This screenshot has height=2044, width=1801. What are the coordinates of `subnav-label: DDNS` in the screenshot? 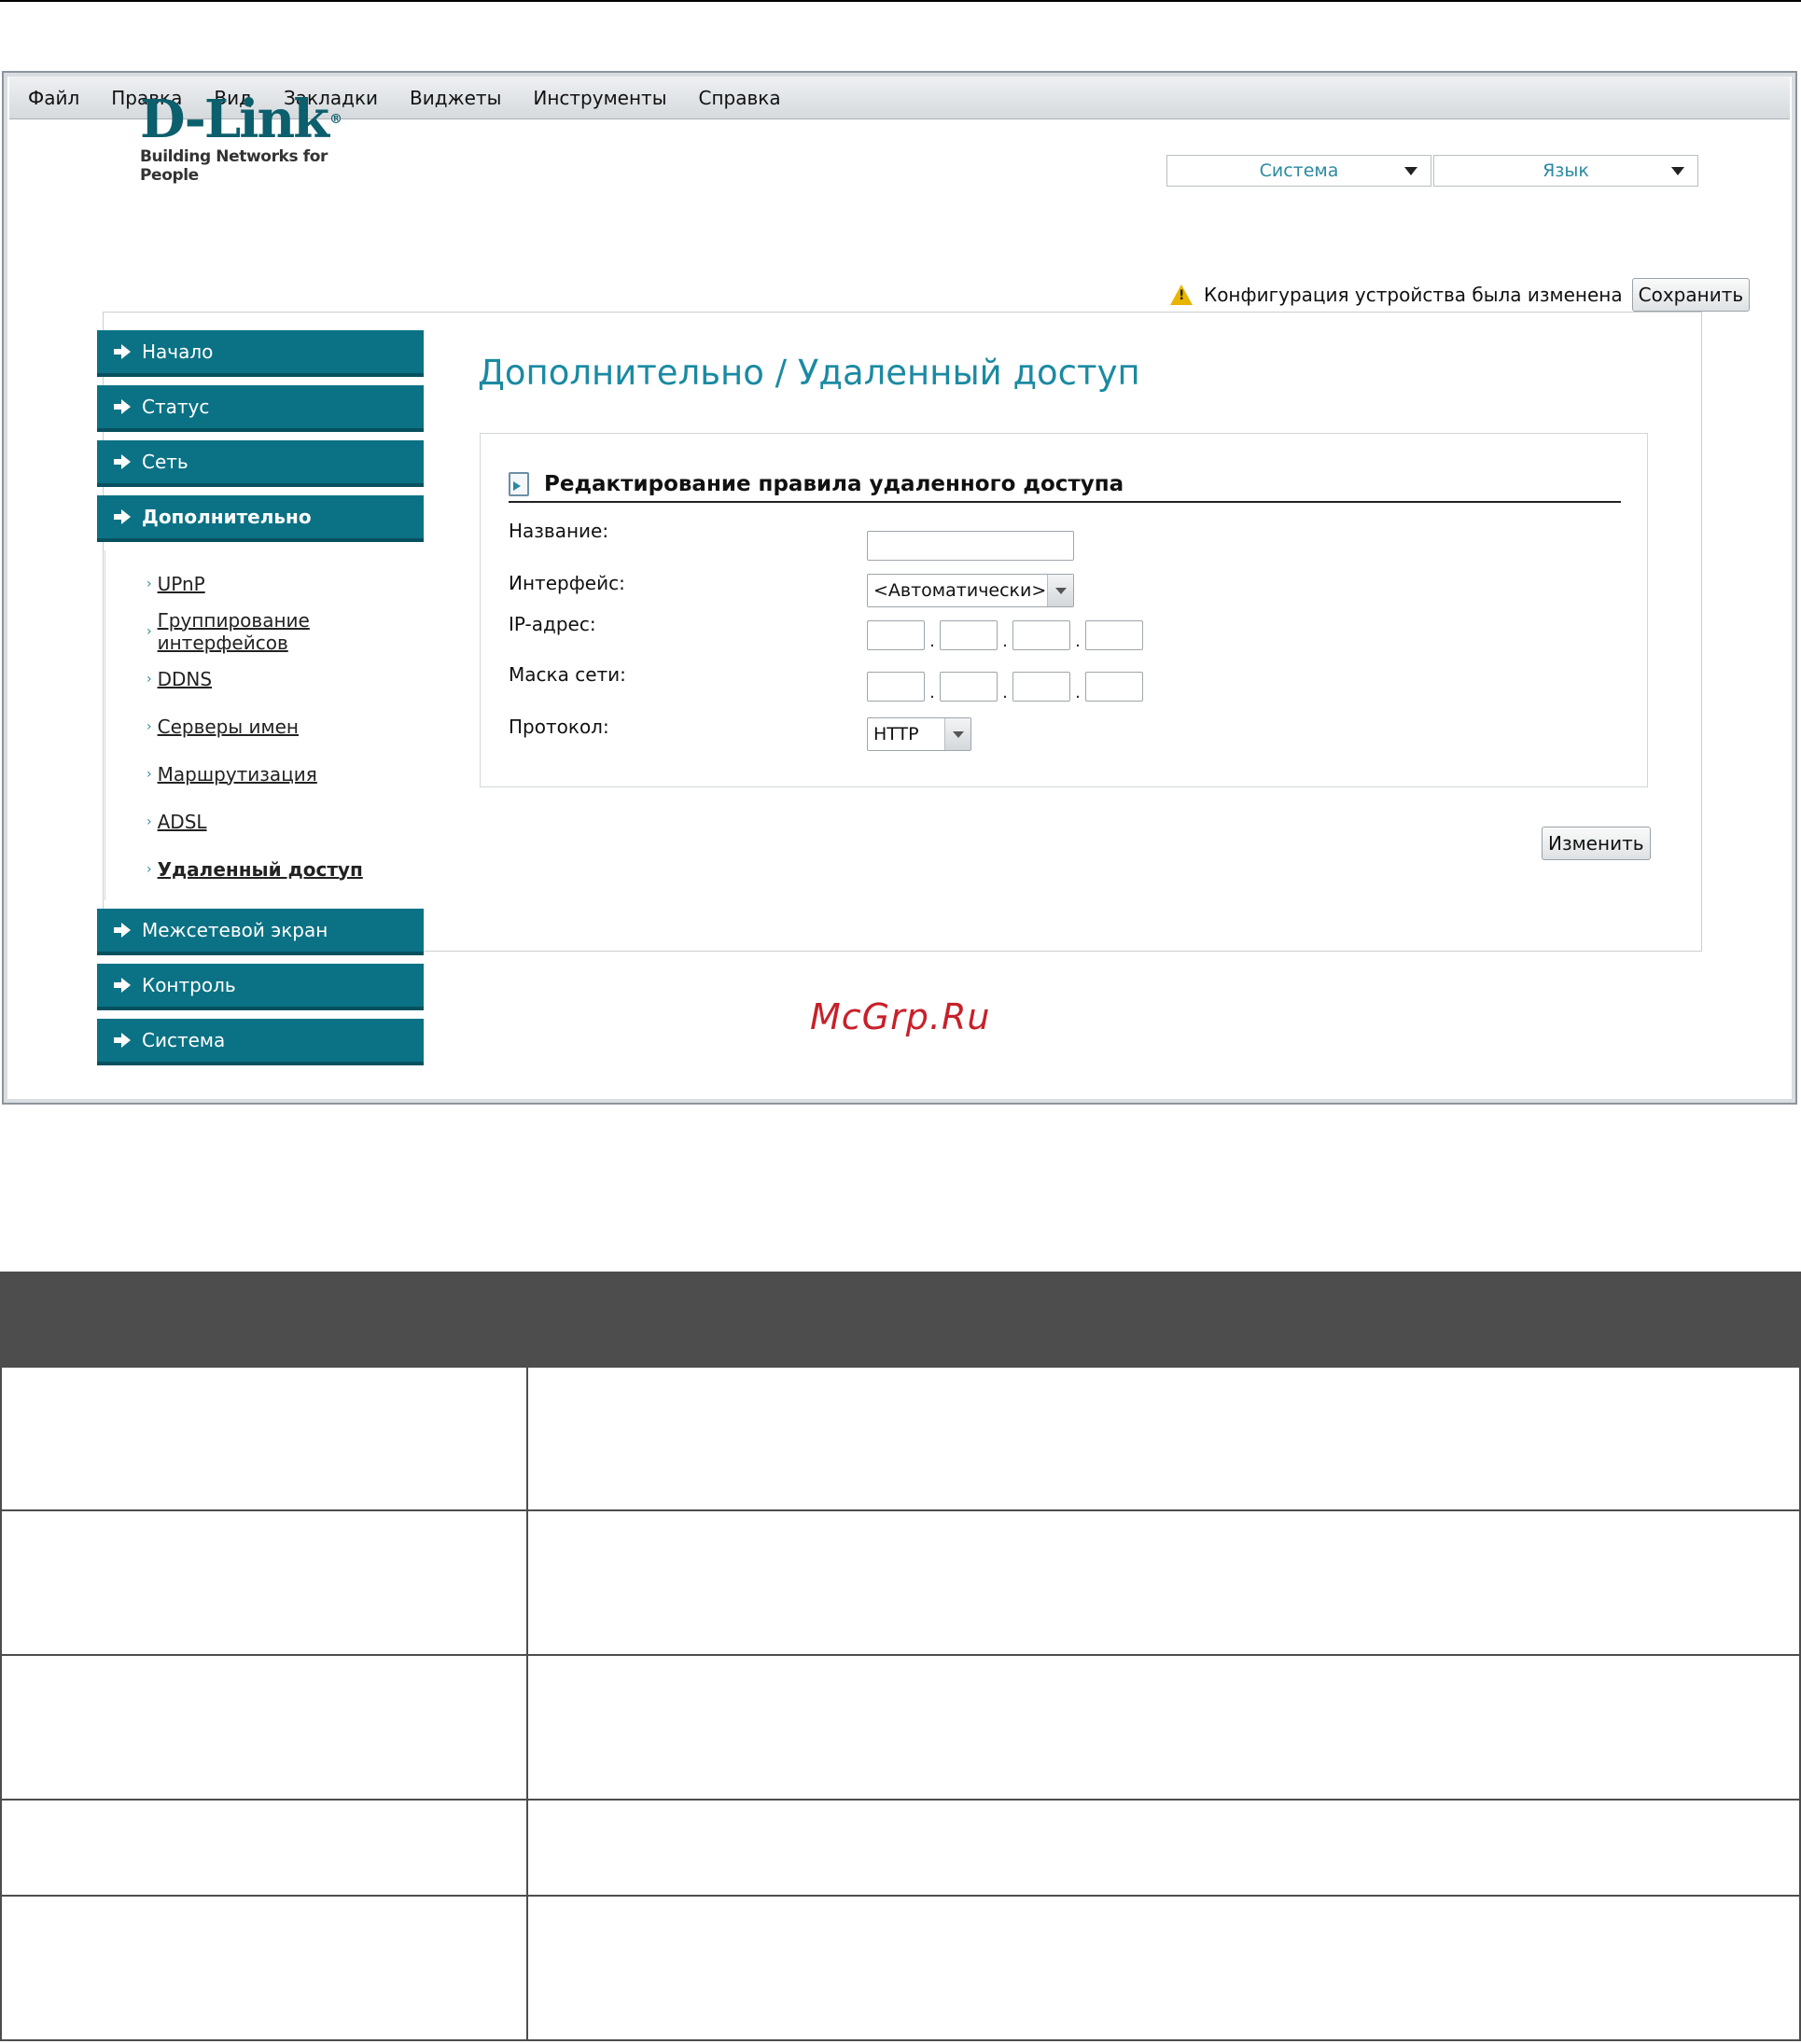 It's located at (185, 678).